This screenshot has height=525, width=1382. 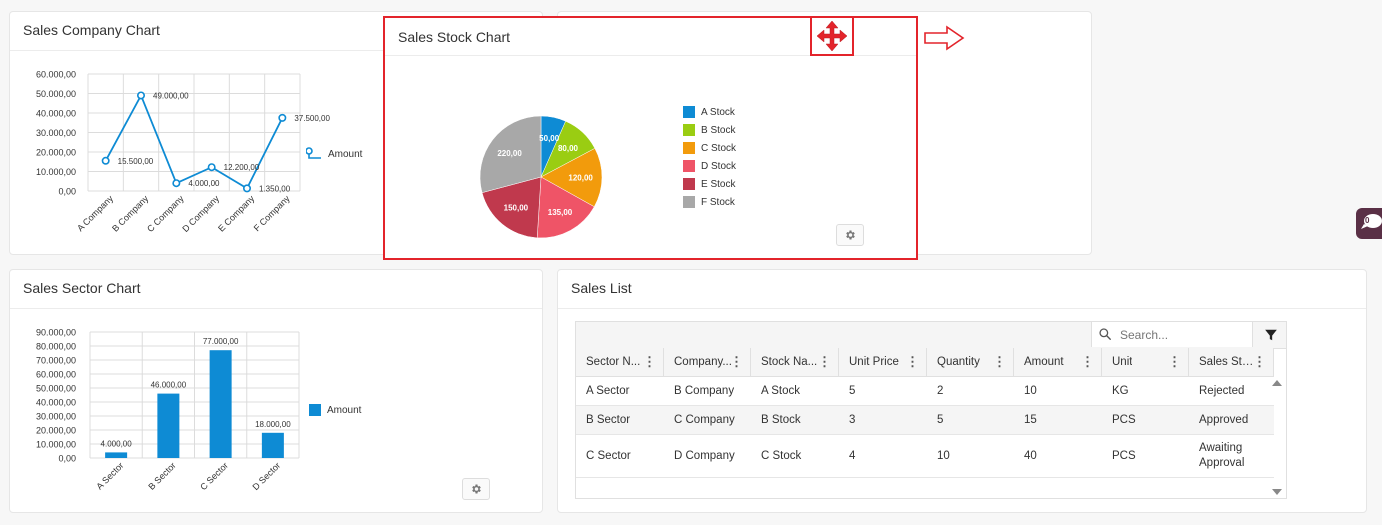 I want to click on y-tick-label: 50.000,00, so click(x=56, y=94).